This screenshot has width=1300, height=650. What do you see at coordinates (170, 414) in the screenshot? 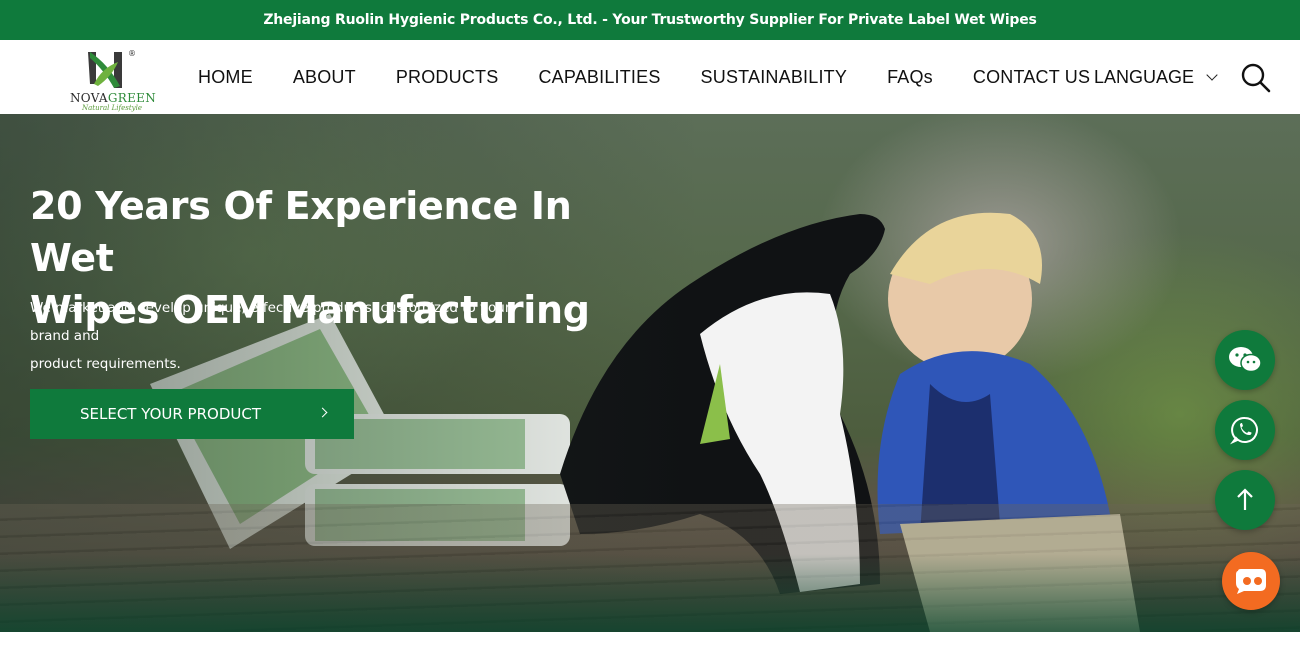
I see `select-product-label: SELECT YOUR PRODUCT` at bounding box center [170, 414].